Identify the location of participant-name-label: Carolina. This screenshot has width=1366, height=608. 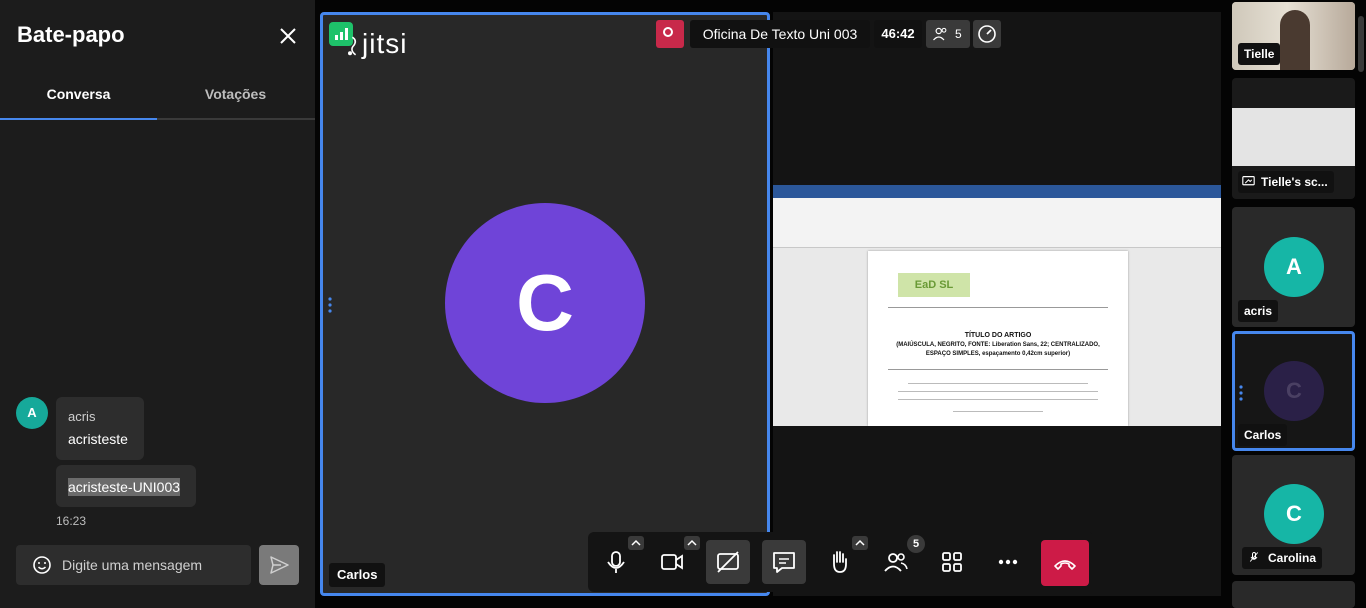
(1282, 558).